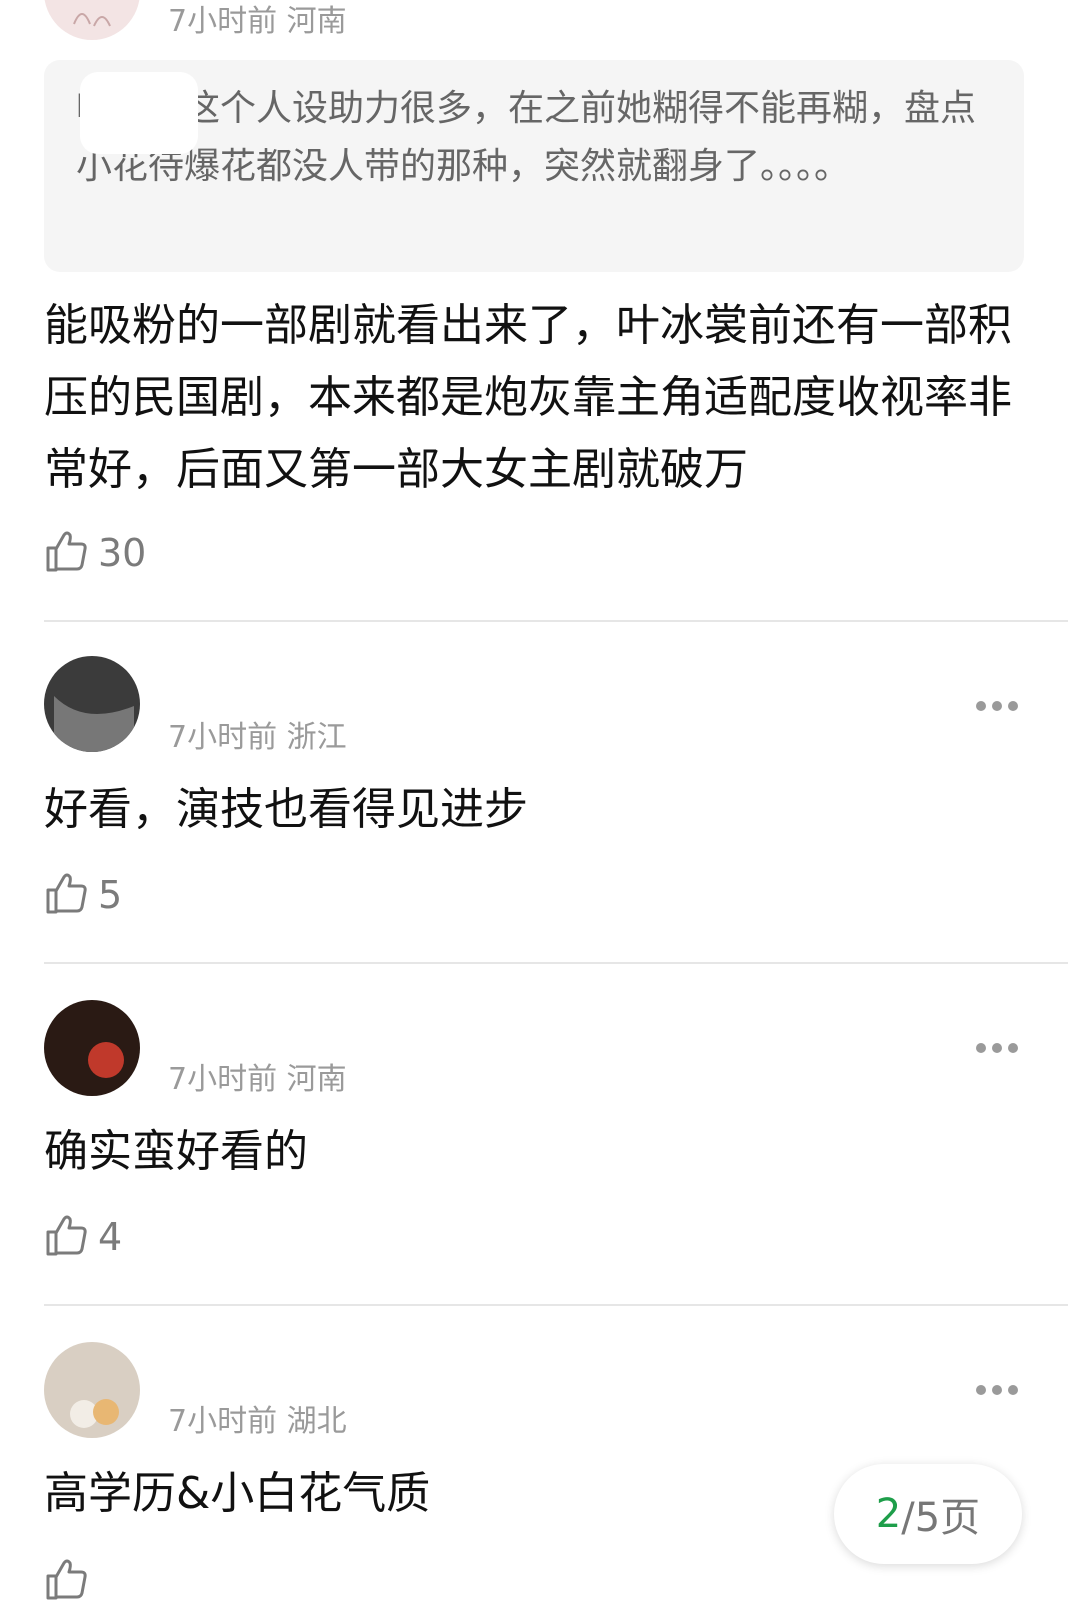 The width and height of the screenshot is (1080, 1606). I want to click on like-button: 30, so click(95, 553).